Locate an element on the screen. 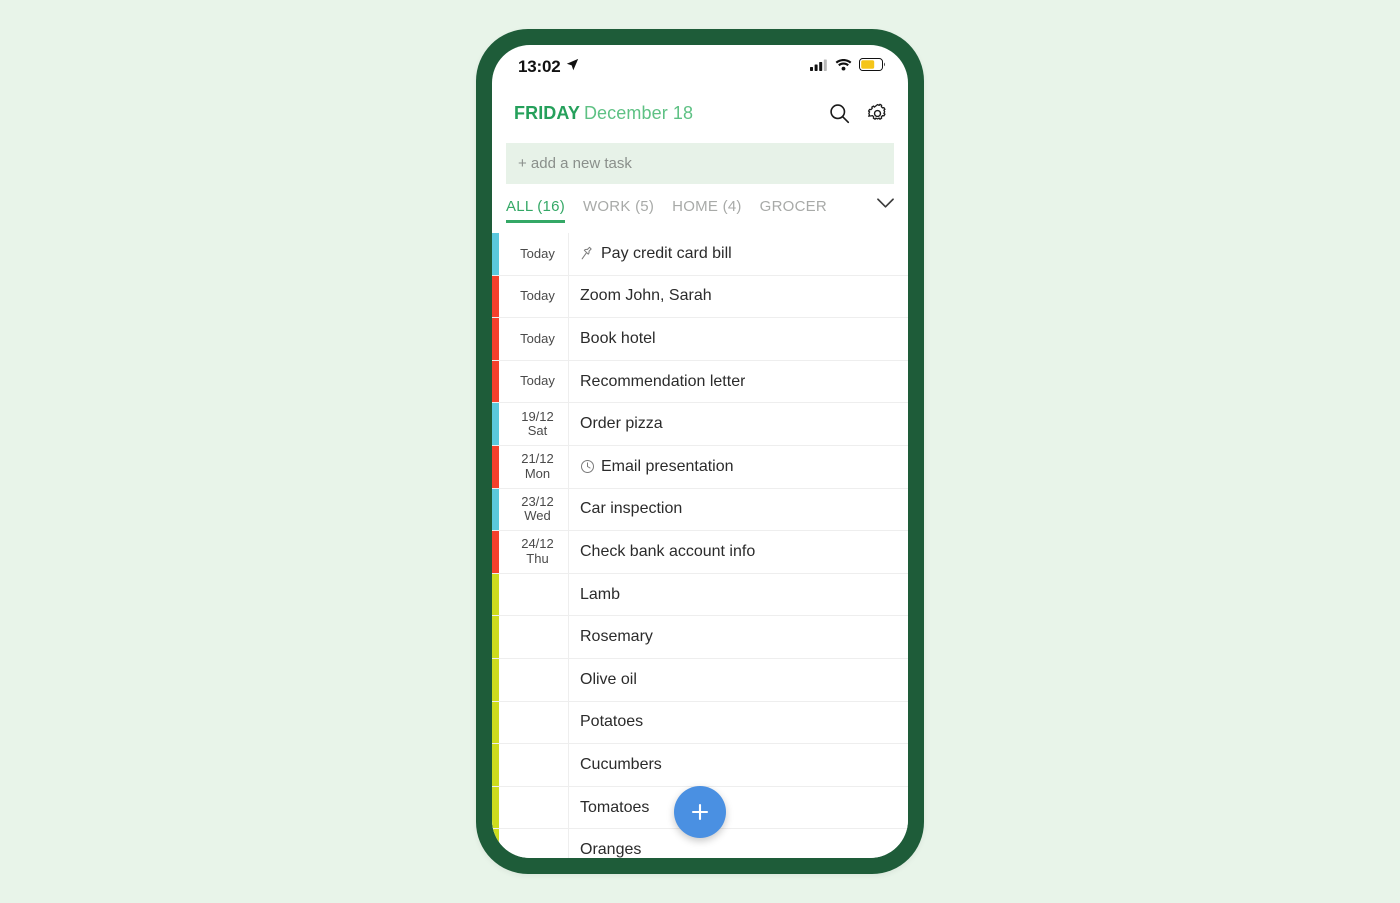 The image size is (1400, 903). task-title: Pay credit card bill is located at coordinates (666, 253).